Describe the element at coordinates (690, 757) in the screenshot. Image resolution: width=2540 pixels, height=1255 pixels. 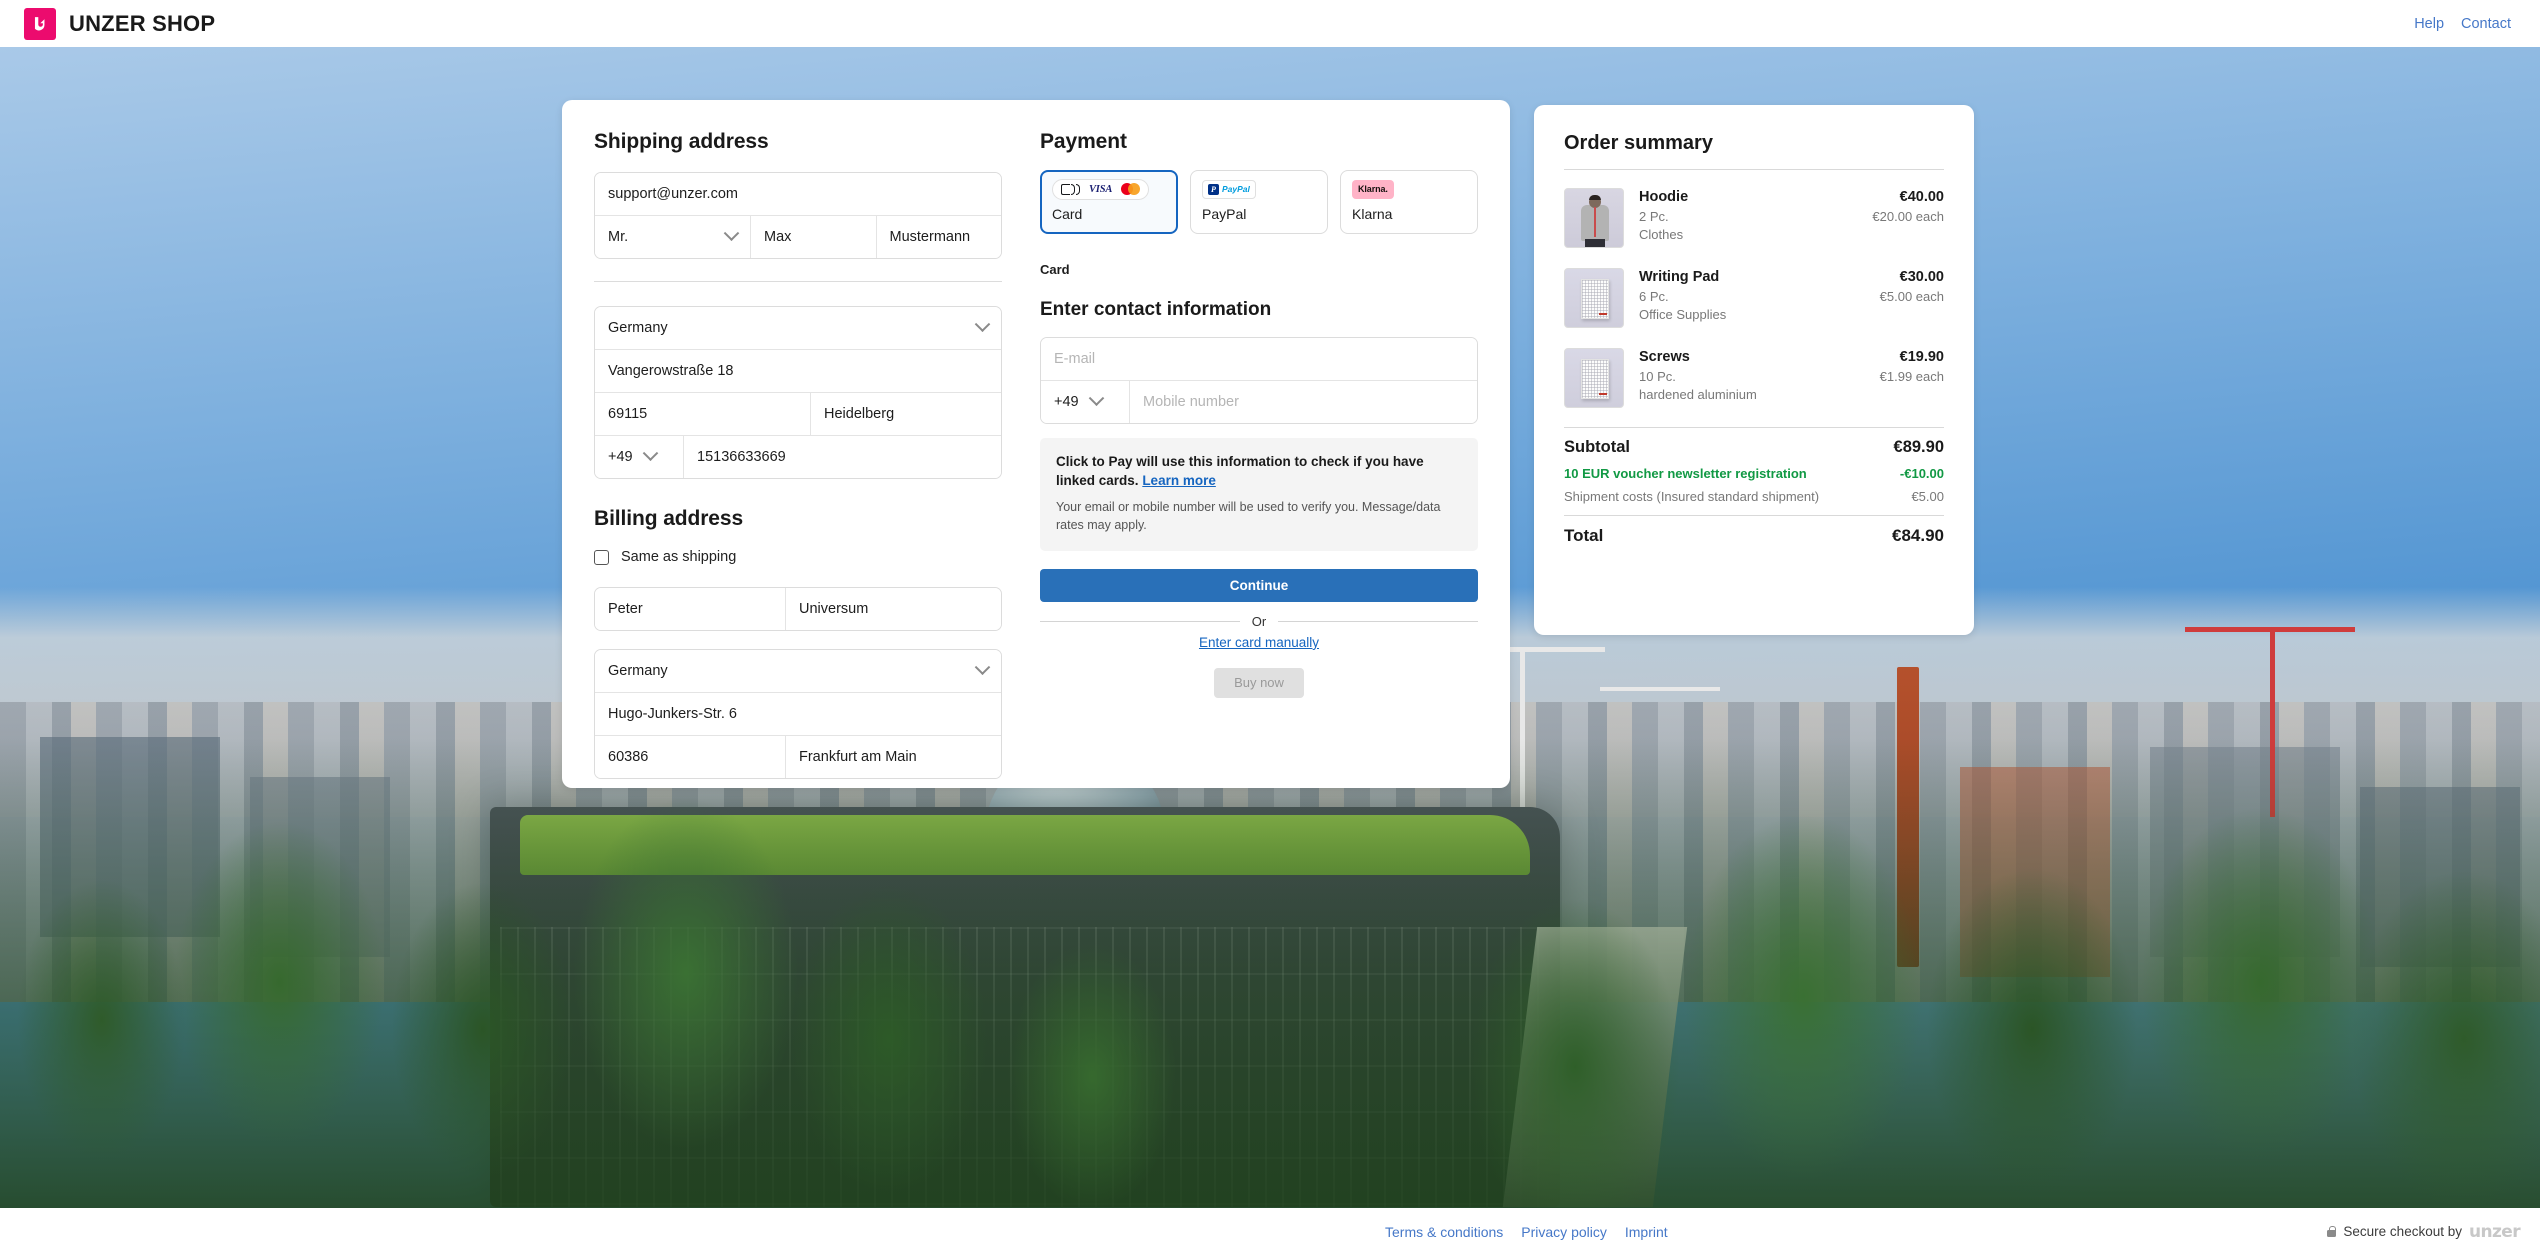
I see `billing-zip-input: 60386` at that location.